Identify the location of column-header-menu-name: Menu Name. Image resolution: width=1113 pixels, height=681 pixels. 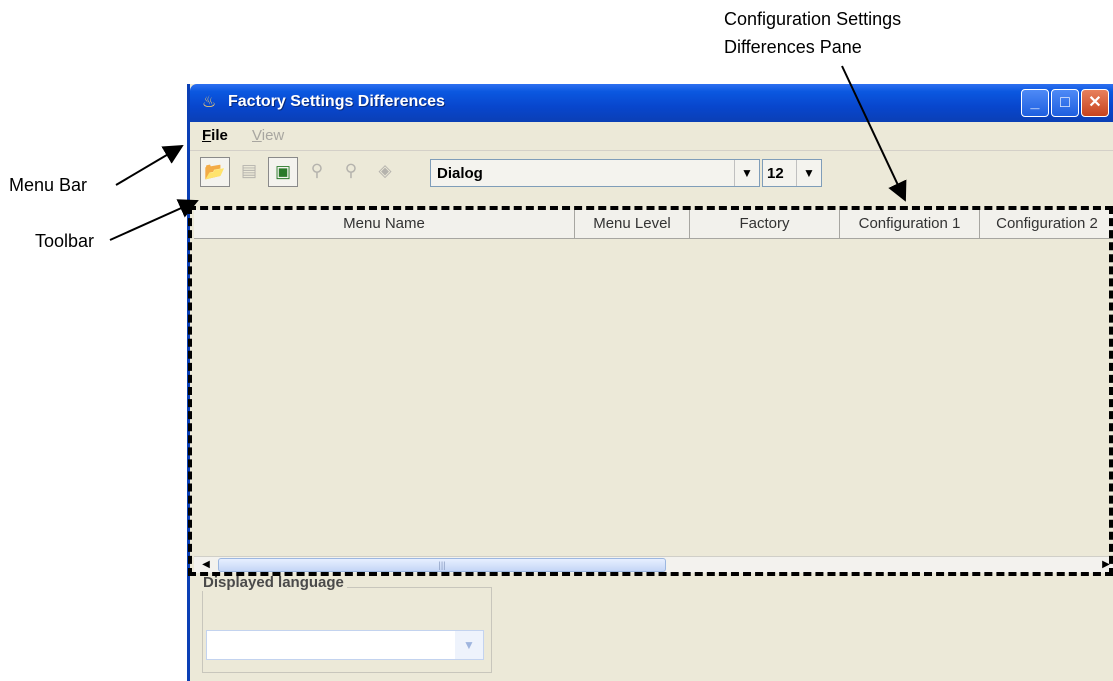
(384, 224).